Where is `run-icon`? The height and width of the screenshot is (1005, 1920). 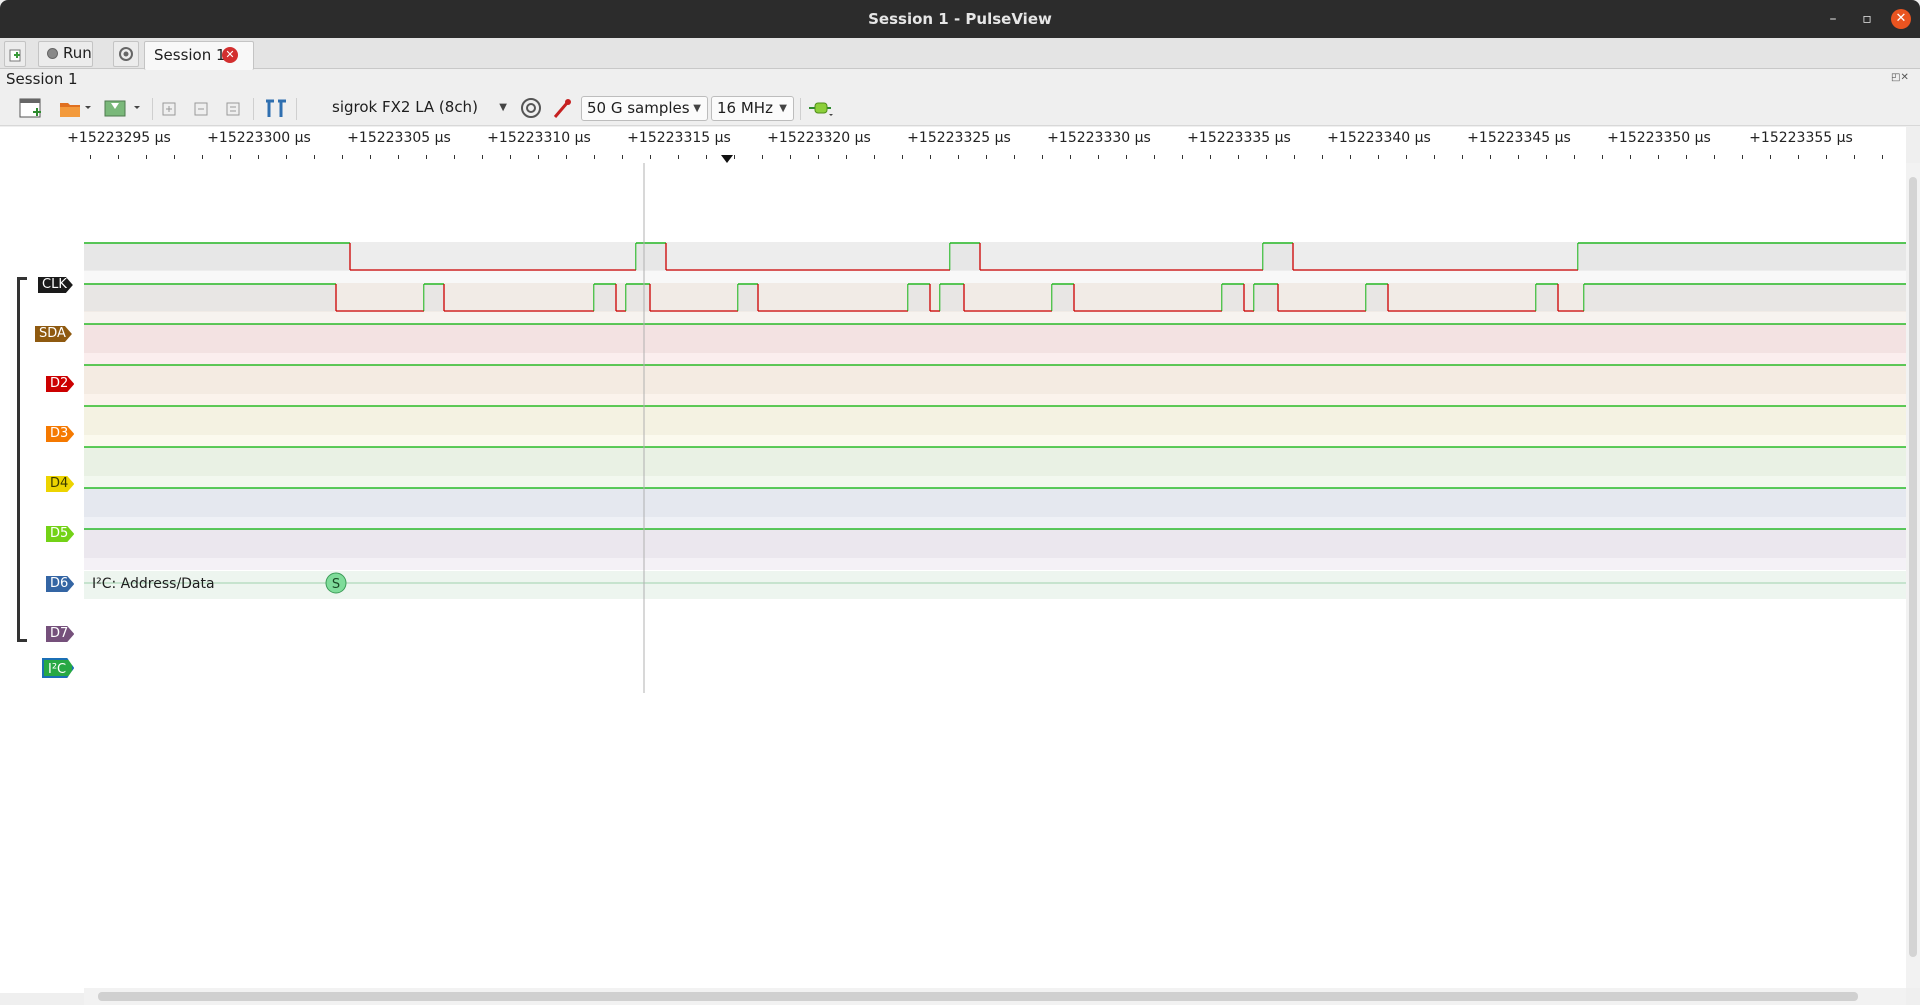 run-icon is located at coordinates (52, 53).